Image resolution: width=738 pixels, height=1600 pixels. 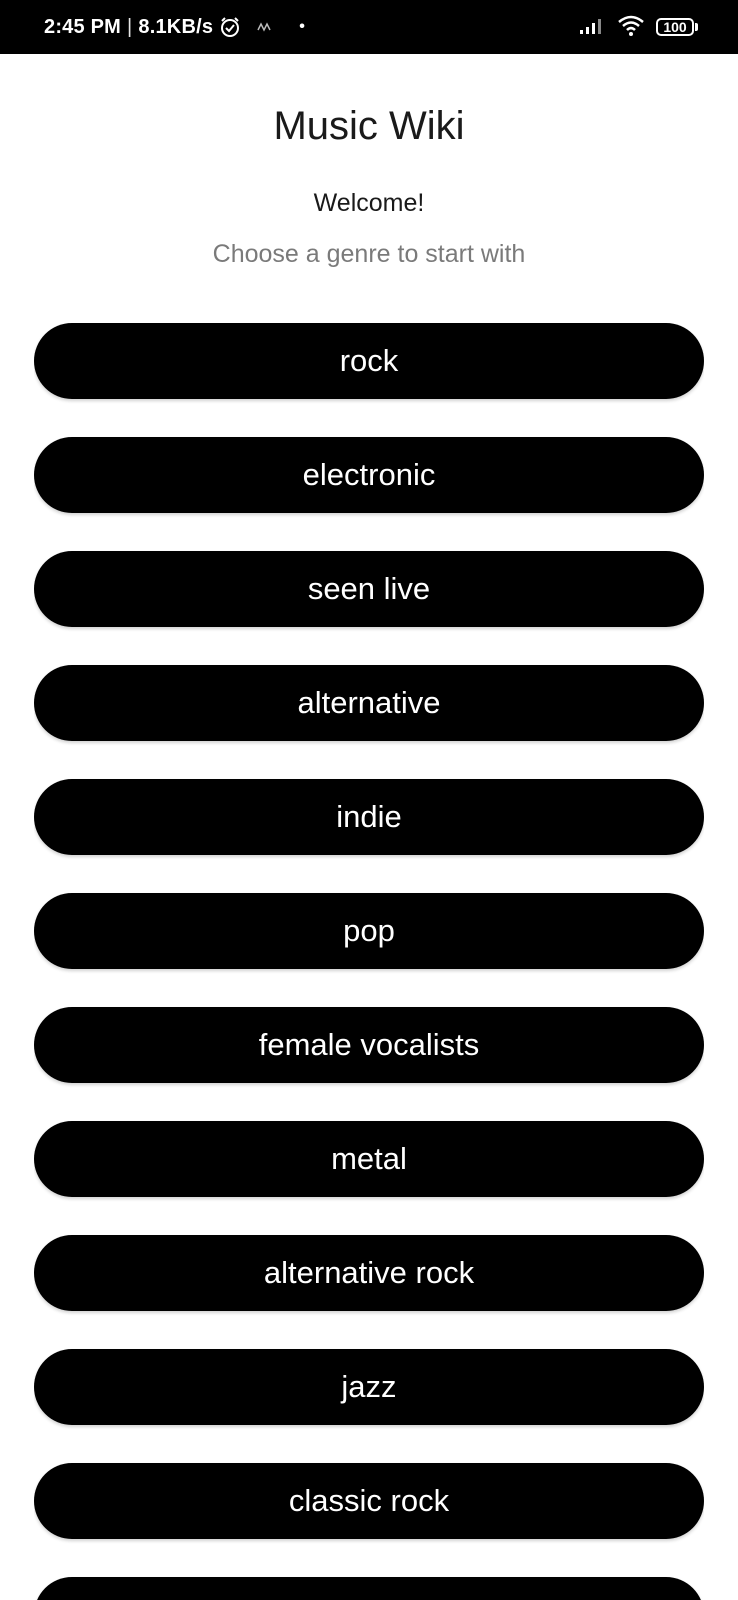 I want to click on battery-tip, so click(x=696, y=27).